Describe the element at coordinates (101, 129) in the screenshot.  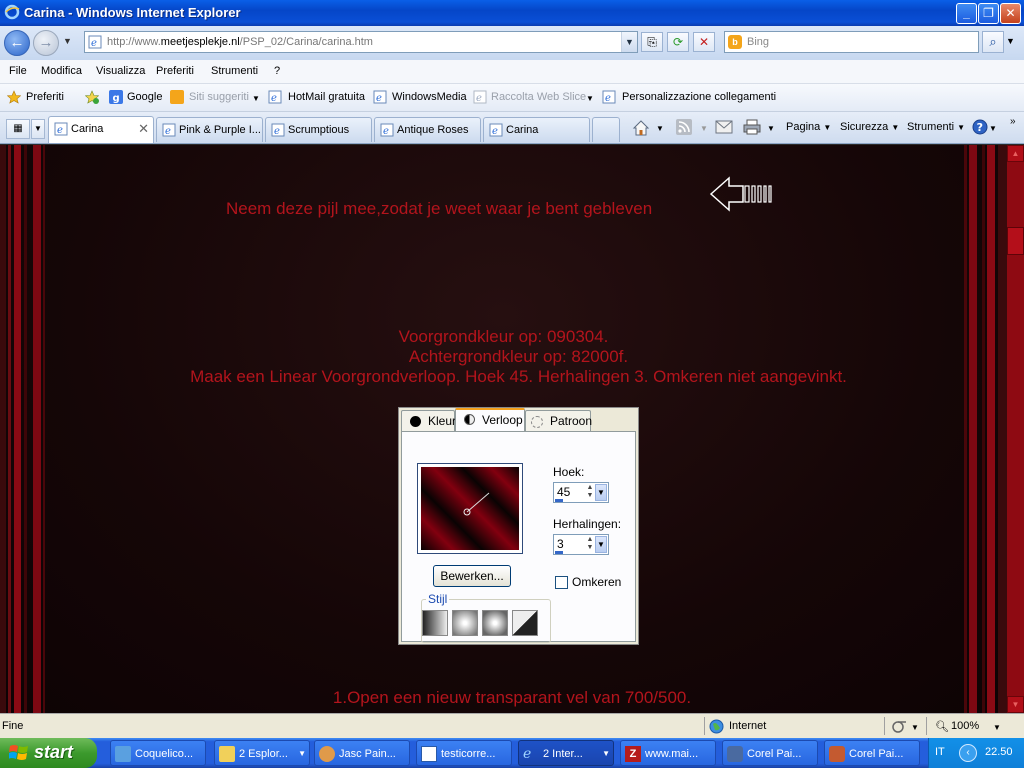
I see `tab-carina: e Carina ✕` at that location.